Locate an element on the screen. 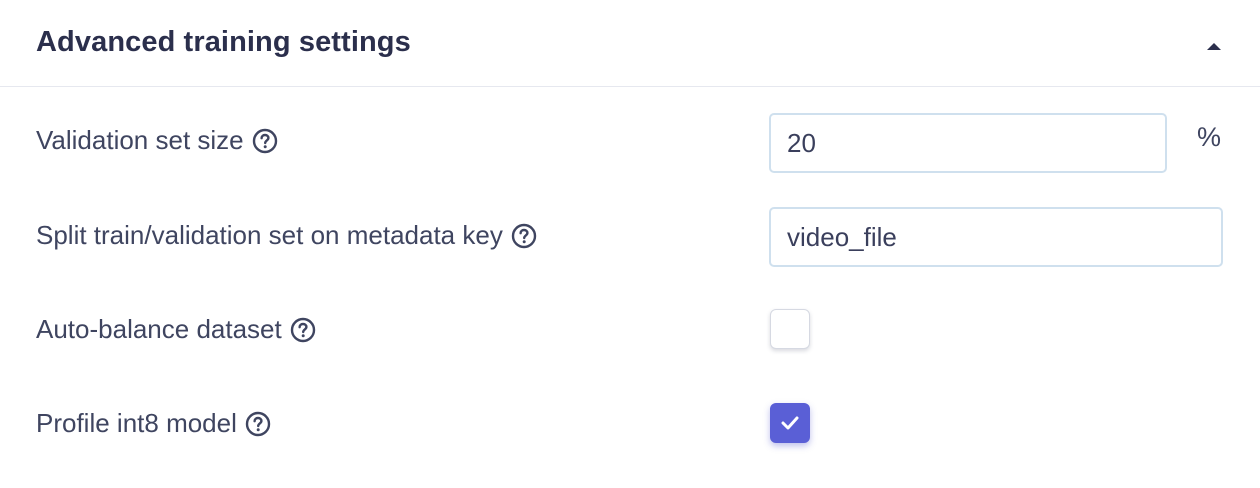 This screenshot has height=488, width=1260. validation-size-input is located at coordinates (968, 143).